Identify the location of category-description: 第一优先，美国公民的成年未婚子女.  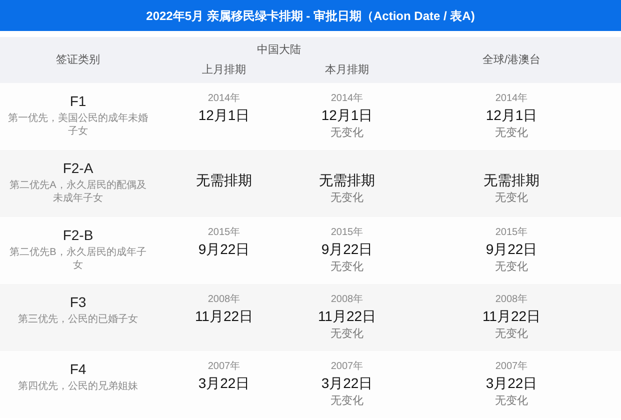
(78, 125).